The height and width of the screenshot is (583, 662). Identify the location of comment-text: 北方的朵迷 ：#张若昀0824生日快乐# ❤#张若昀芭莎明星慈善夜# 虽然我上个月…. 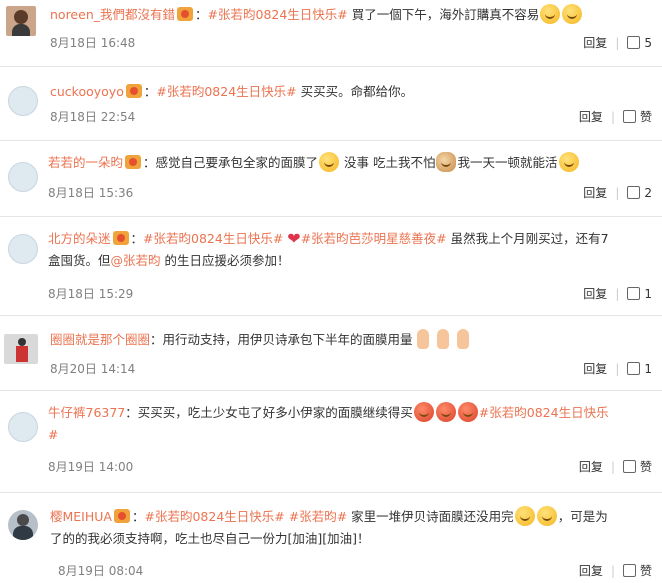
(328, 248).